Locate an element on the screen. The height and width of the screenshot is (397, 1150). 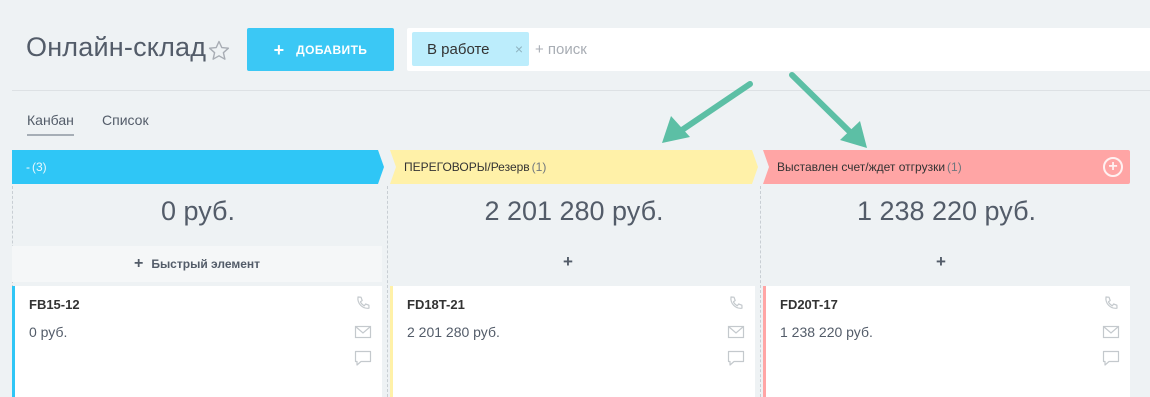
filter-search-box: В работе × is located at coordinates (778, 49).